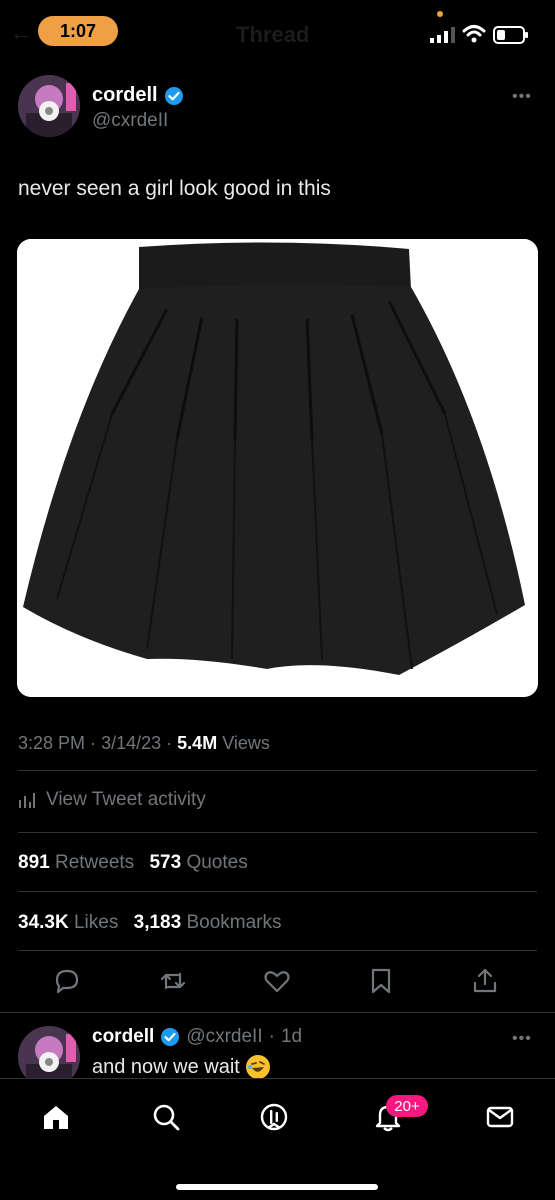 The image size is (555, 1200). Describe the element at coordinates (246, 743) in the screenshot. I see `views-label: Views` at that location.